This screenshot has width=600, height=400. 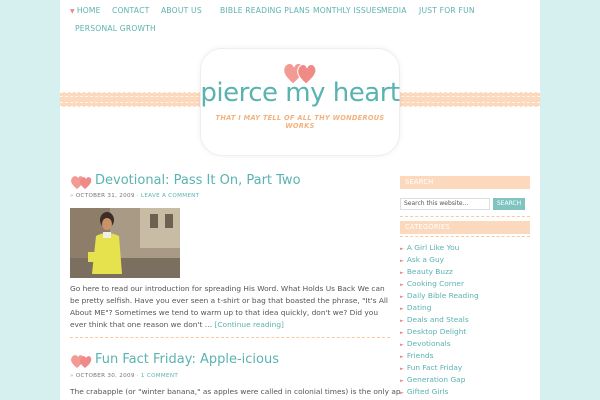 I want to click on post-meta: » OCTOBER 31, 2009 · LEAVE A COMMENT, so click(x=134, y=196).